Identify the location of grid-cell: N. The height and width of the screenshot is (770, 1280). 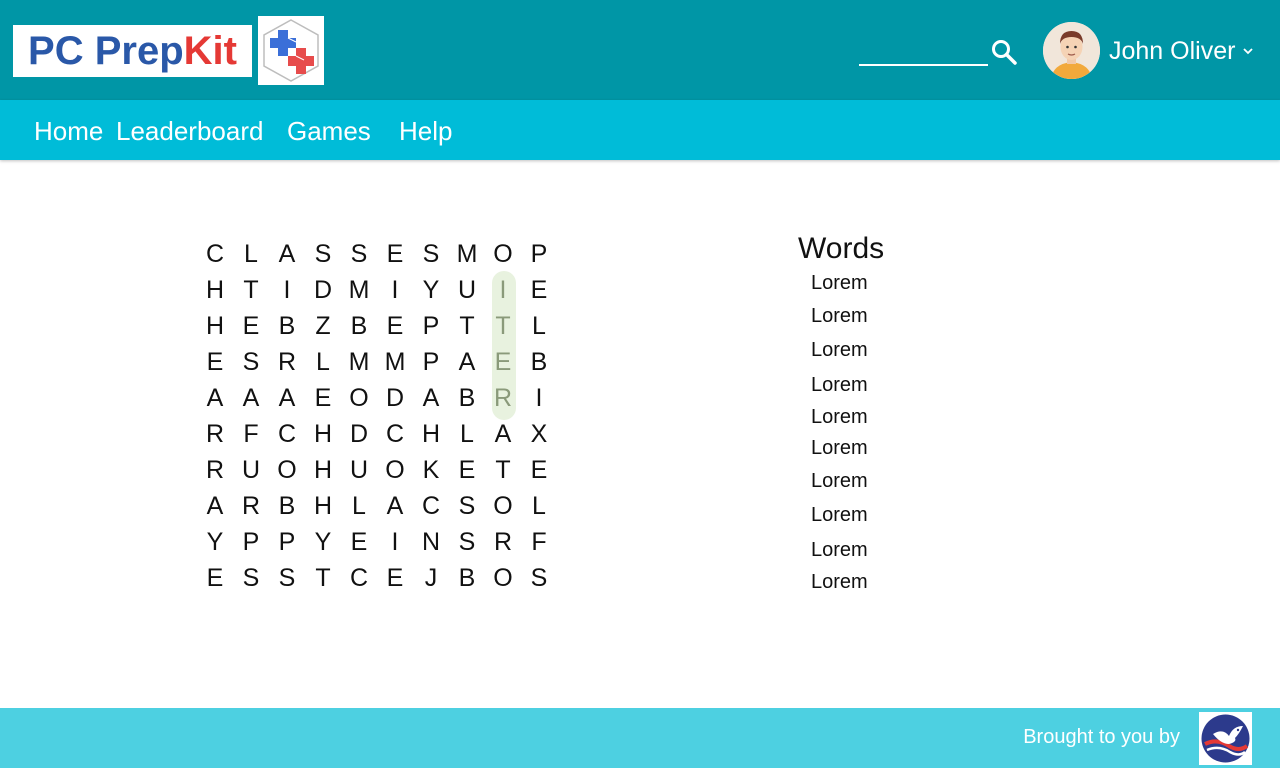
(431, 542).